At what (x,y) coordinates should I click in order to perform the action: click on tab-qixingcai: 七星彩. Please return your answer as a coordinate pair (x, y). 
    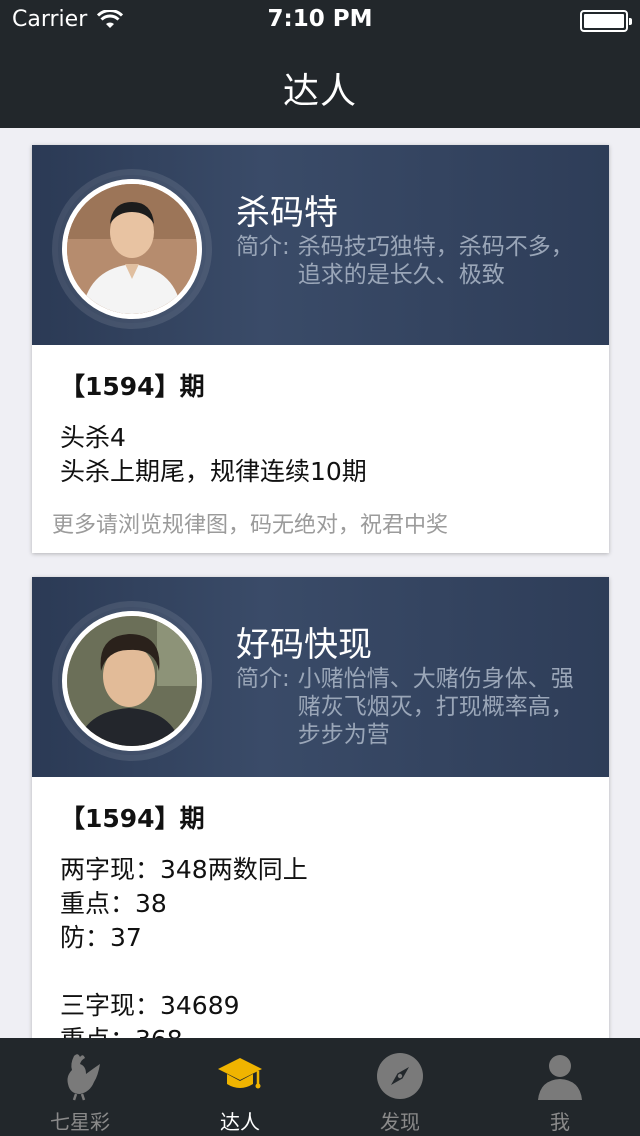
    Looking at the image, I should click on (80, 1087).